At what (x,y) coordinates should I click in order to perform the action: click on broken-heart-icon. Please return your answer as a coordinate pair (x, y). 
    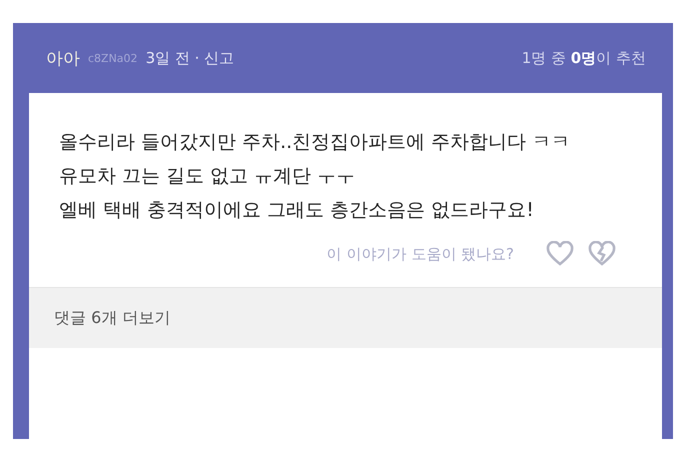
    Looking at the image, I should click on (602, 254).